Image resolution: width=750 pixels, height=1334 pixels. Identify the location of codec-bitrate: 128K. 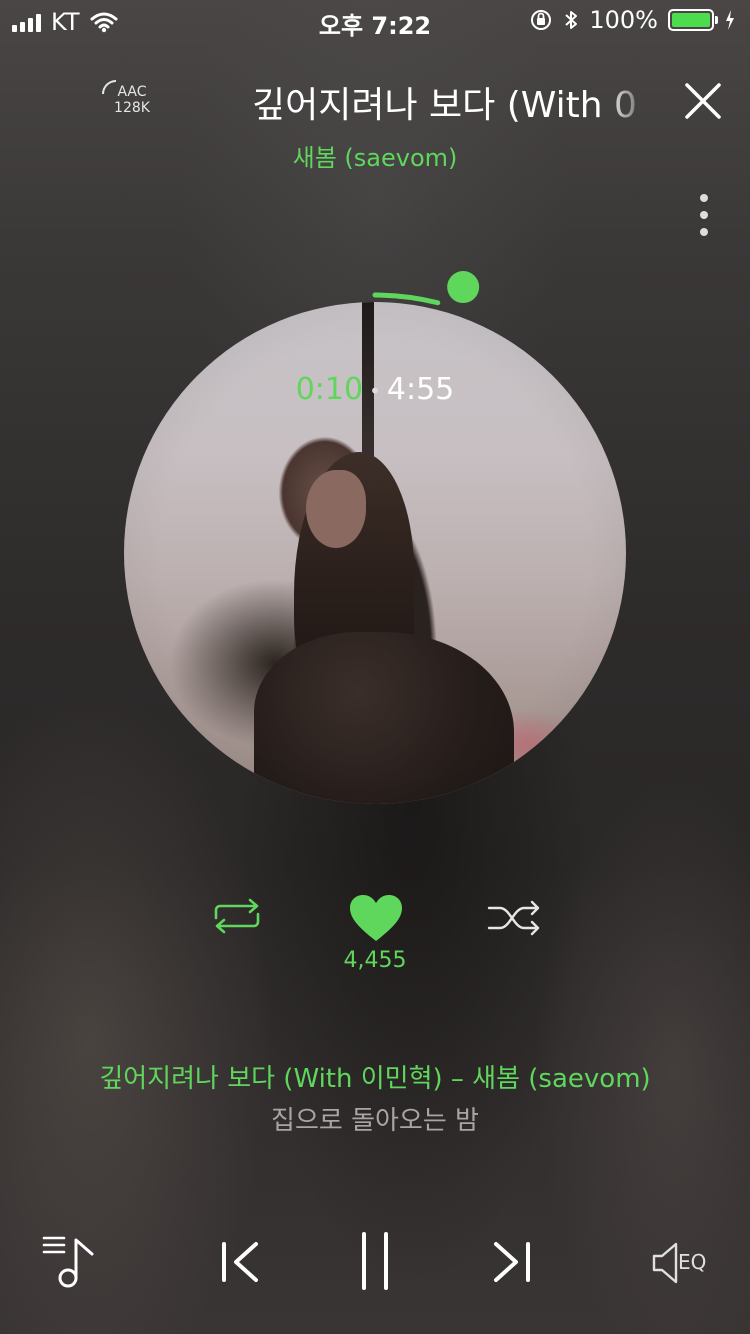
(132, 108).